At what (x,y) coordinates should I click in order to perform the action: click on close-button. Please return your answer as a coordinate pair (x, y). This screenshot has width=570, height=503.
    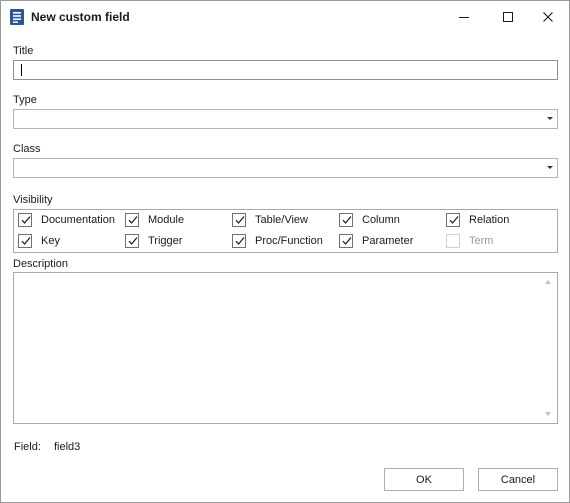
    Looking at the image, I should click on (548, 16).